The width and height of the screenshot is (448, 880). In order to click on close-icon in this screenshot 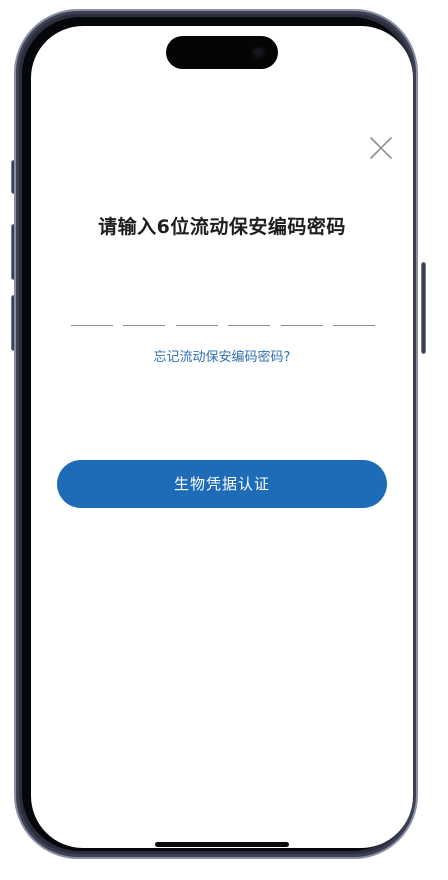, I will do `click(381, 148)`.